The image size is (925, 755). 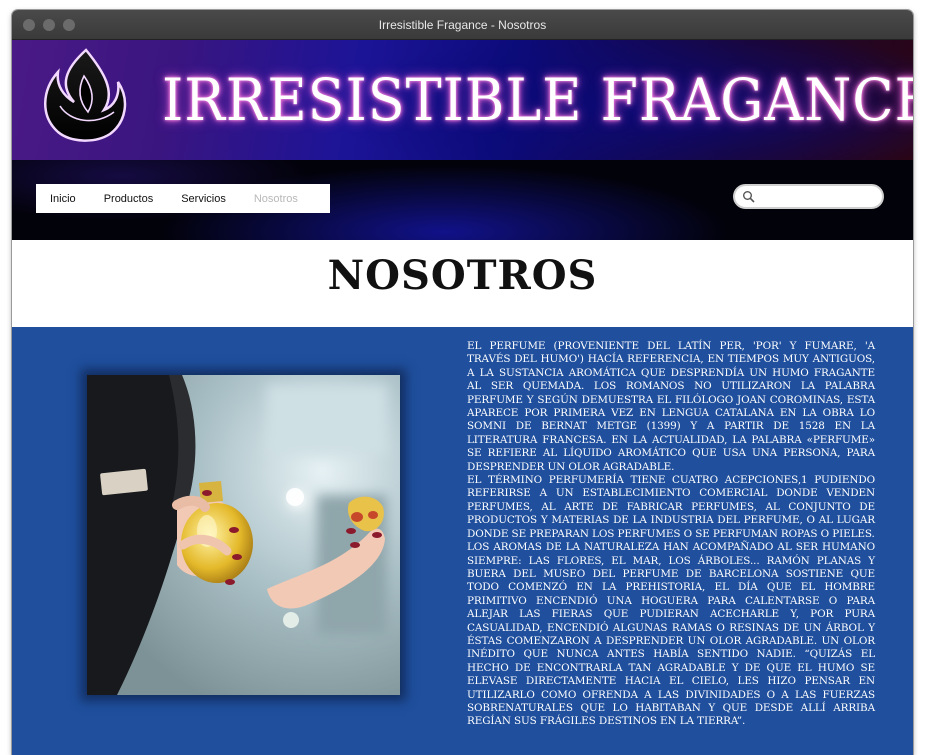 I want to click on nav-item-servicios: Servicios, so click(x=203, y=199).